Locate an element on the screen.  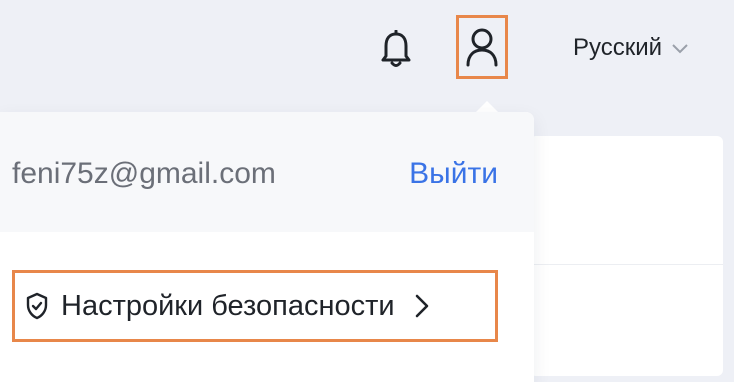
account-email: feni75z@gmail.com is located at coordinates (144, 173).